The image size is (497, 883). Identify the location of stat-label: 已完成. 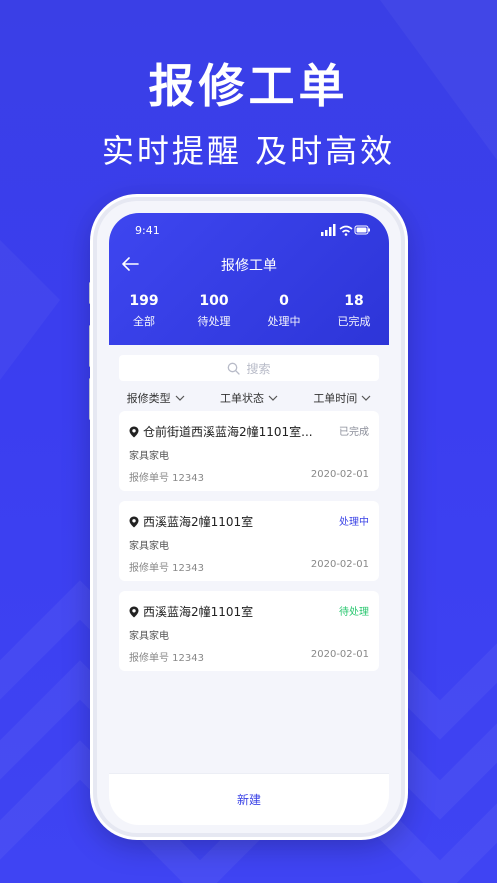
(354, 321).